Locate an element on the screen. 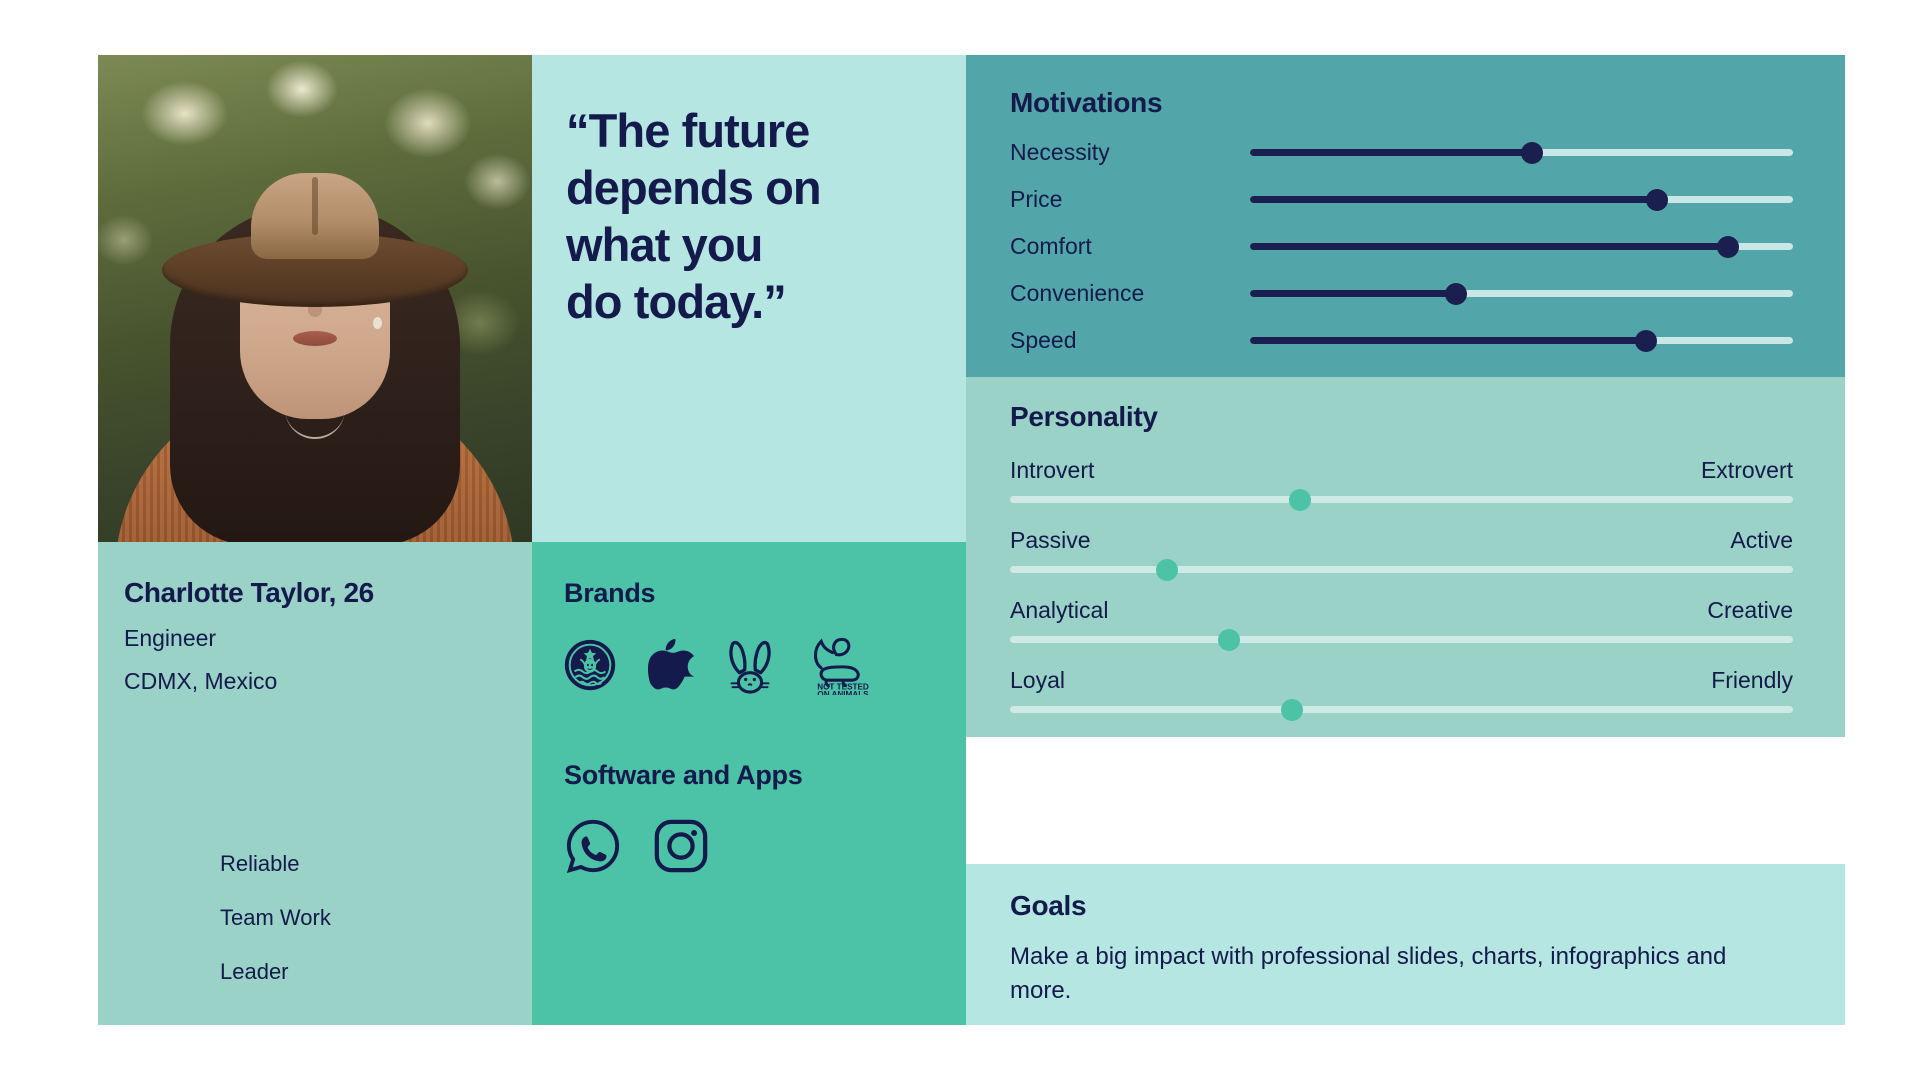 Image resolution: width=1920 pixels, height=1080 pixels. photo-background is located at coordinates (315, 298).